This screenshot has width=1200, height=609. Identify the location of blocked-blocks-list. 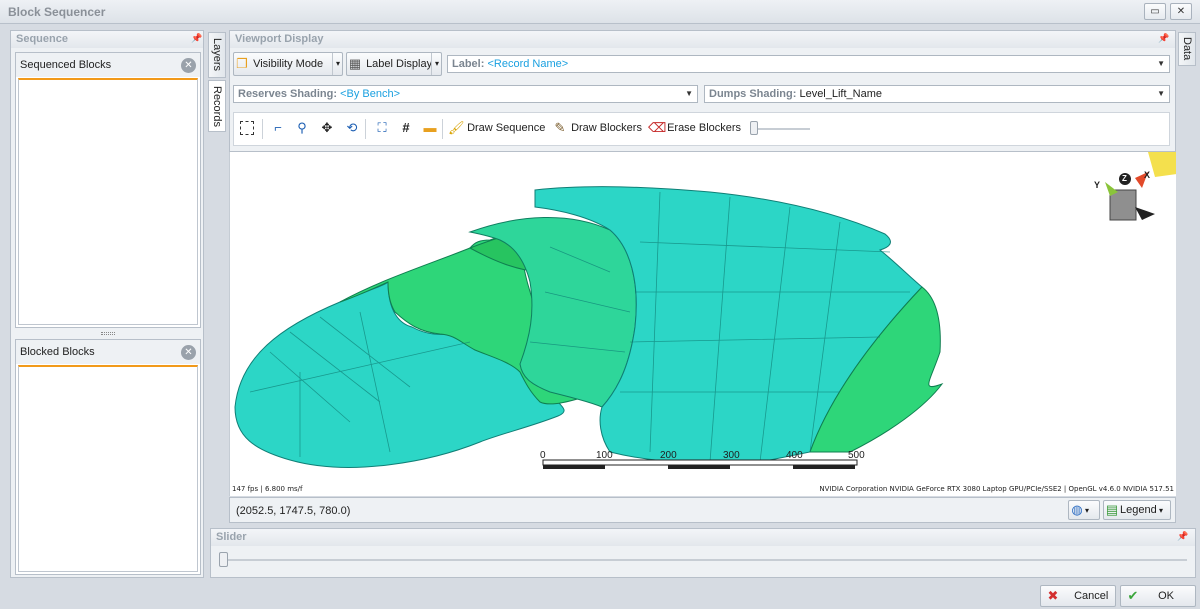
(108, 468).